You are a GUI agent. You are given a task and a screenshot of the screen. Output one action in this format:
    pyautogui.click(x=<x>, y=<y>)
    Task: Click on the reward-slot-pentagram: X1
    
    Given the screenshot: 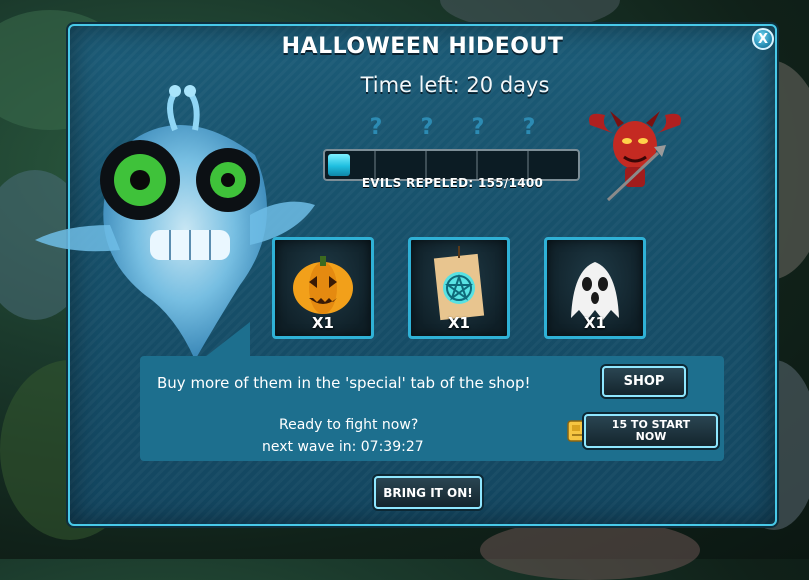 What is the action you would take?
    pyautogui.click(x=459, y=288)
    